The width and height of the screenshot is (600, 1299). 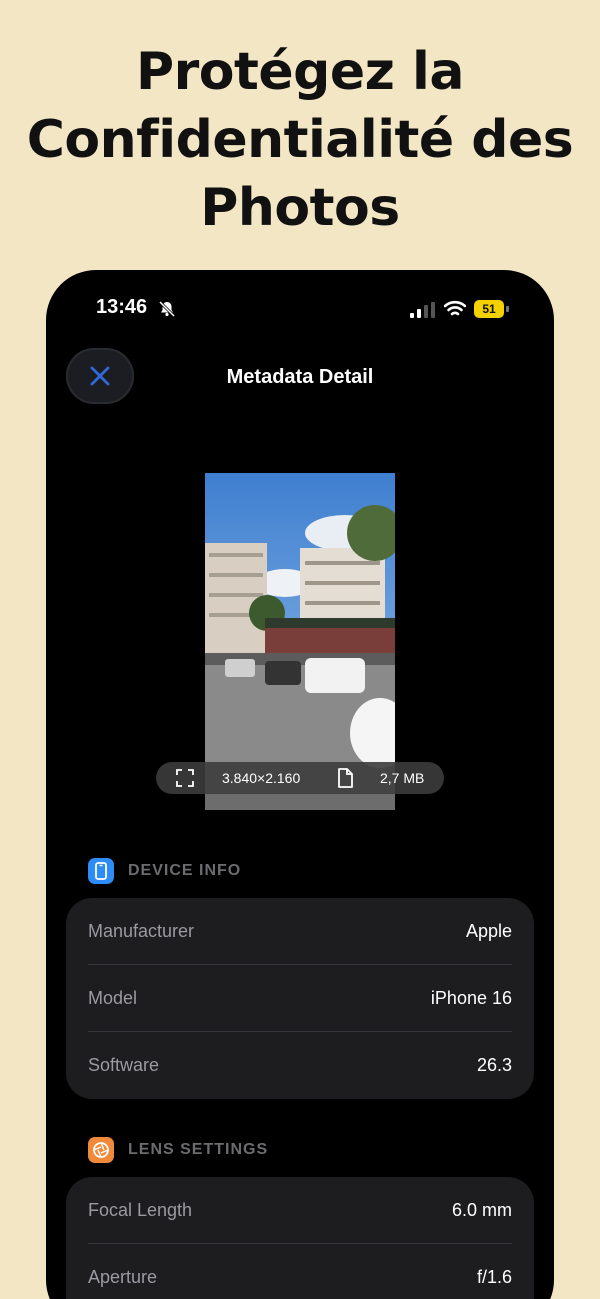 I want to click on row-value: 26.3, so click(x=494, y=1065).